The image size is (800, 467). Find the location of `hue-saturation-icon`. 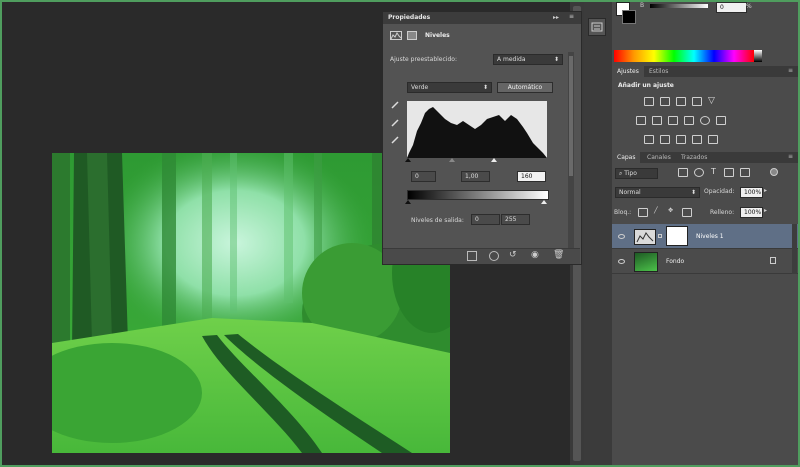

hue-saturation-icon is located at coordinates (641, 120).